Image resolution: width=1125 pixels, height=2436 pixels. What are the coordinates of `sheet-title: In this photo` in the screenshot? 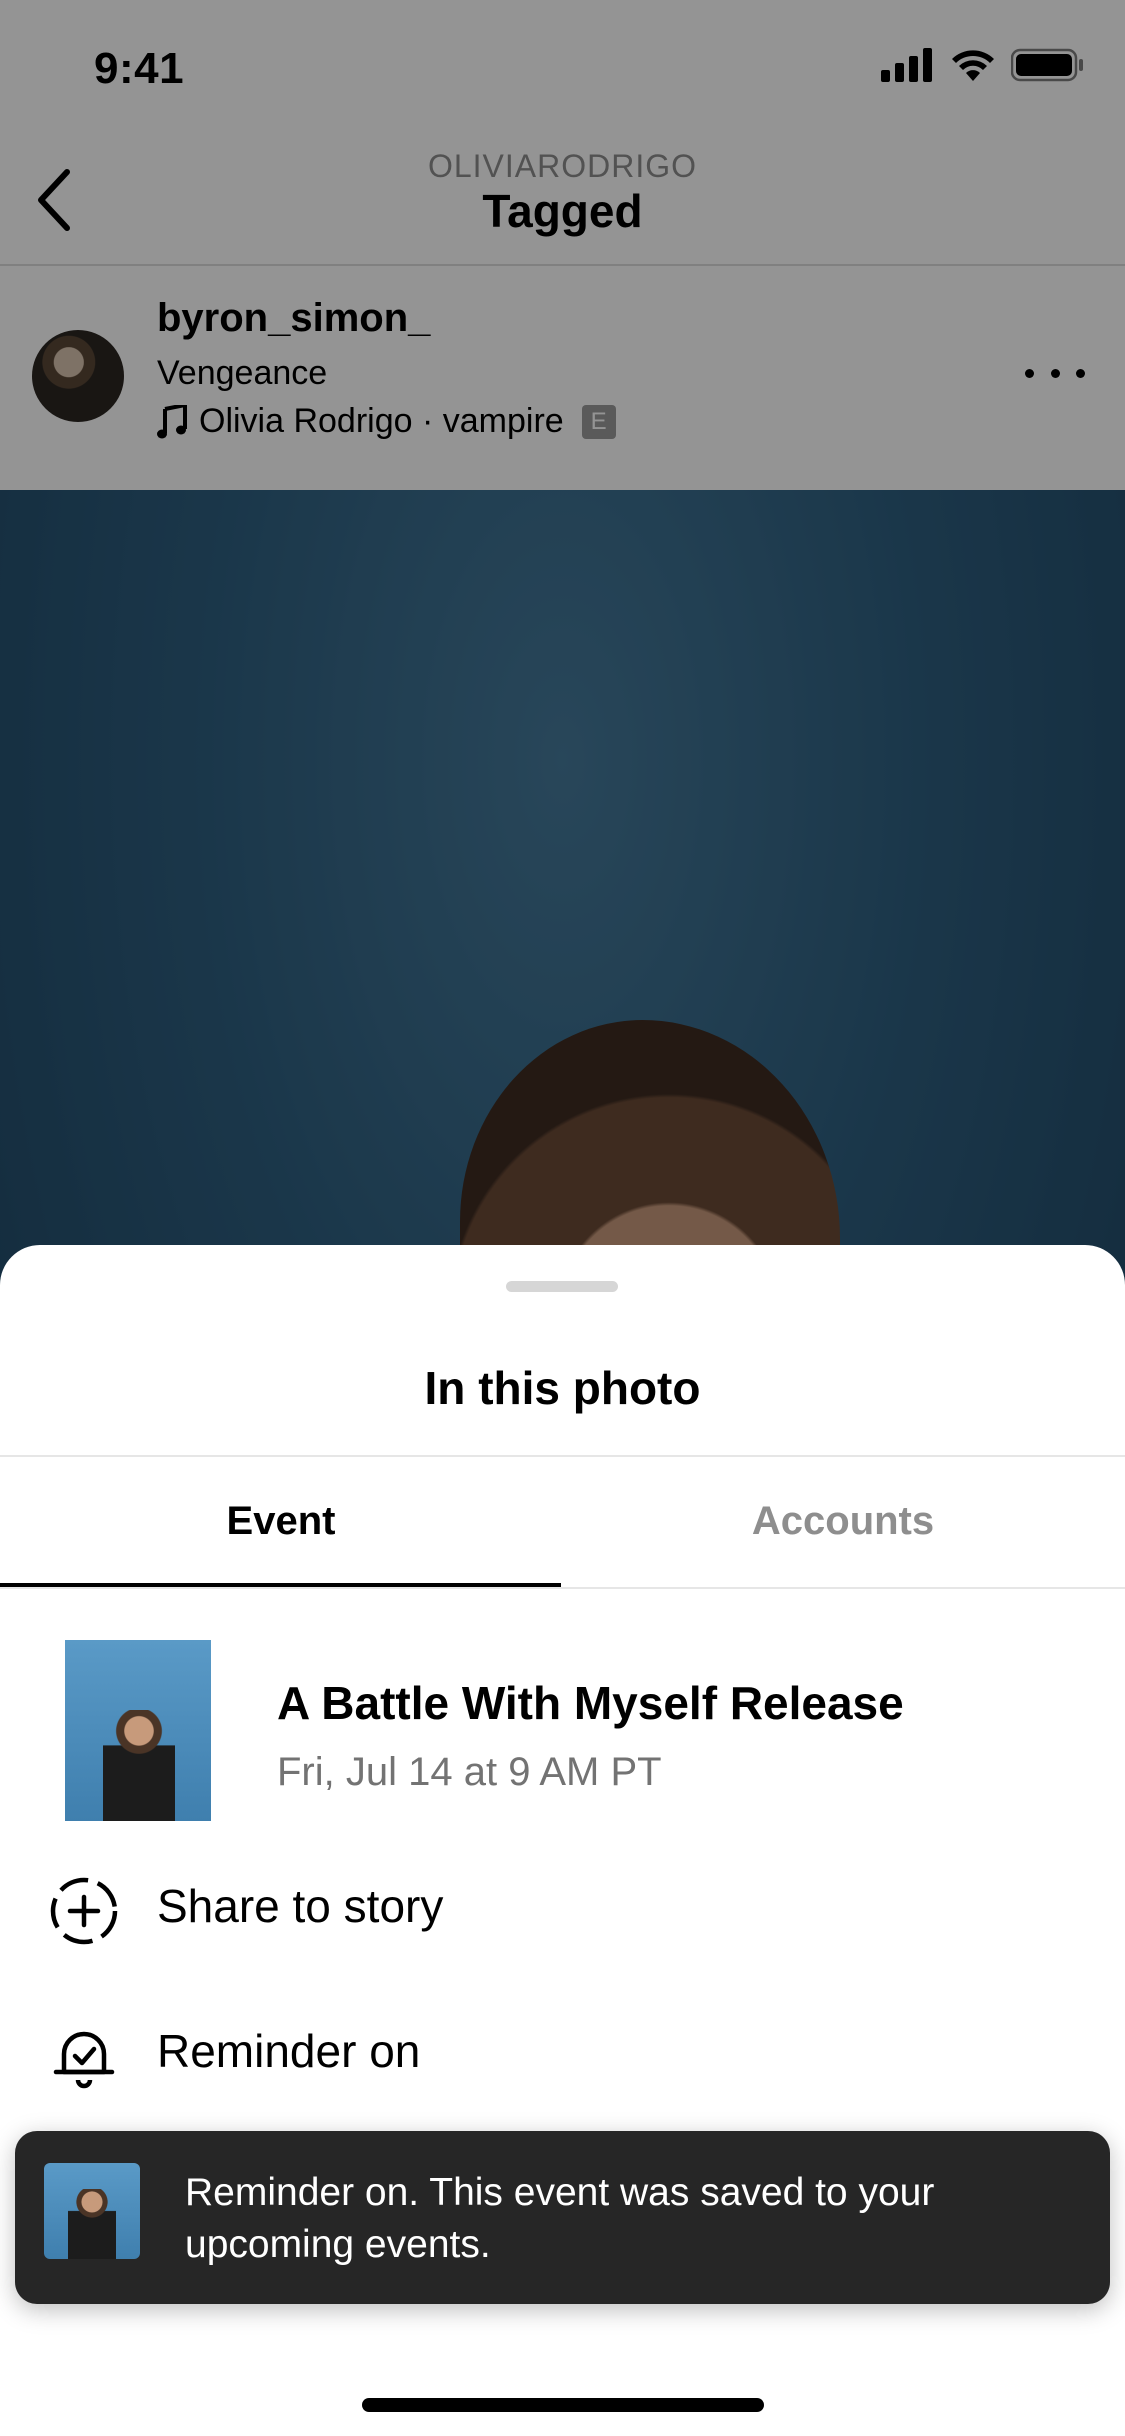 It's located at (562, 1388).